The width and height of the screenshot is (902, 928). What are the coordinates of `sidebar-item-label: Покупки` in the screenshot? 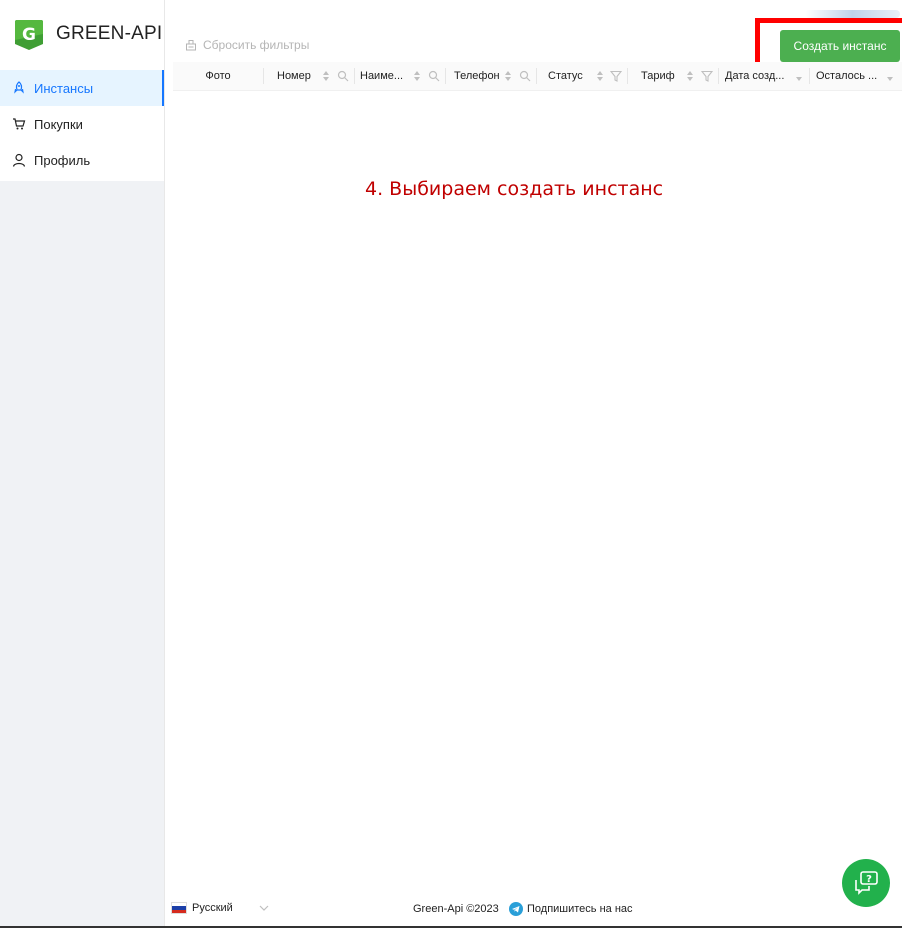 It's located at (58, 124).